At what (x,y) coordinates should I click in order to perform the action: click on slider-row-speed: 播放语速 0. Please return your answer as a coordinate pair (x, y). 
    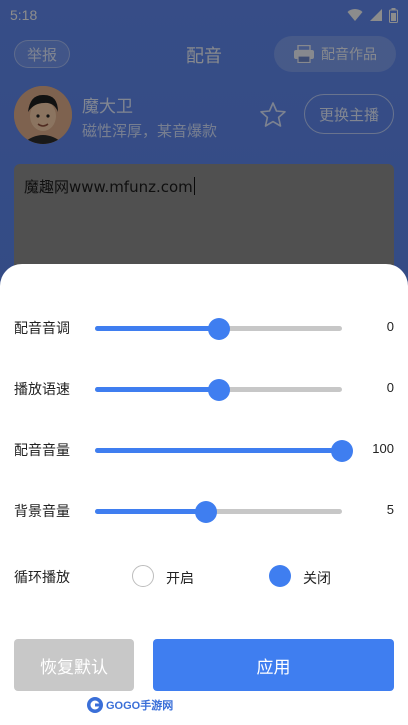
    Looking at the image, I should click on (204, 389).